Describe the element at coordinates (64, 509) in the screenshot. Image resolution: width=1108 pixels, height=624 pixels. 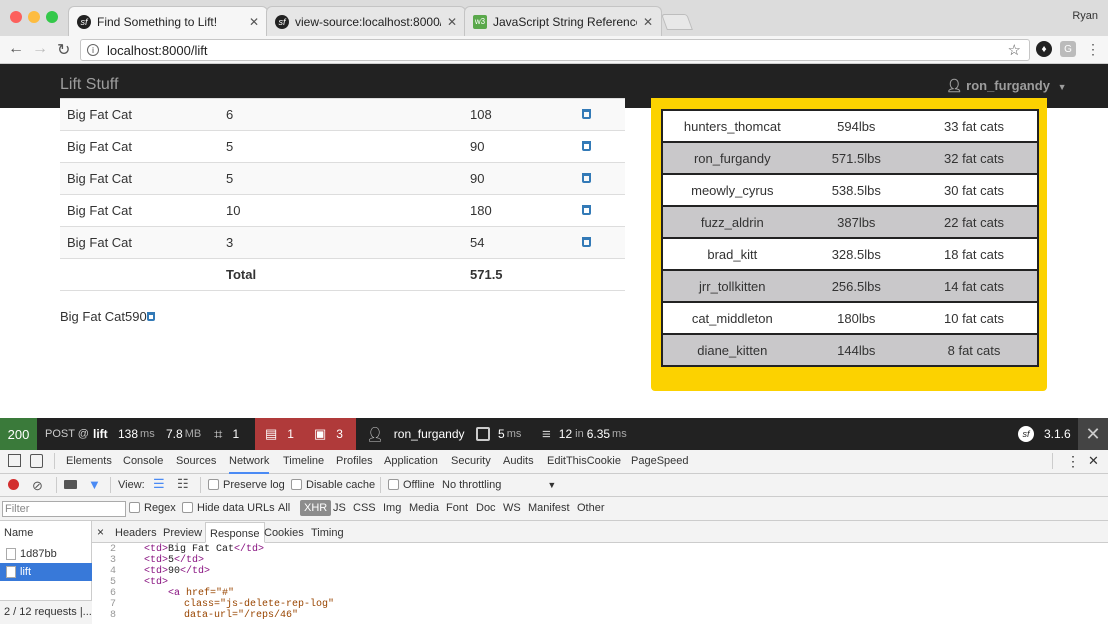
I see `filter-input: Filter` at that location.